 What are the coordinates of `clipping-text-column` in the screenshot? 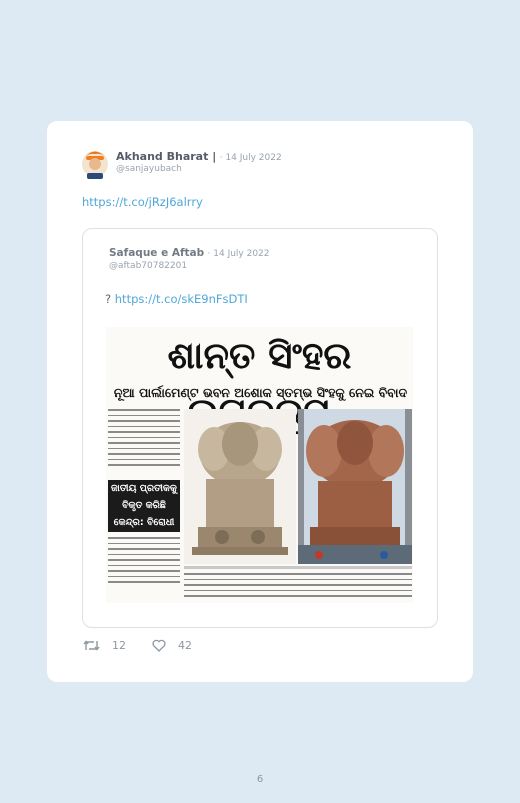 It's located at (144, 441).